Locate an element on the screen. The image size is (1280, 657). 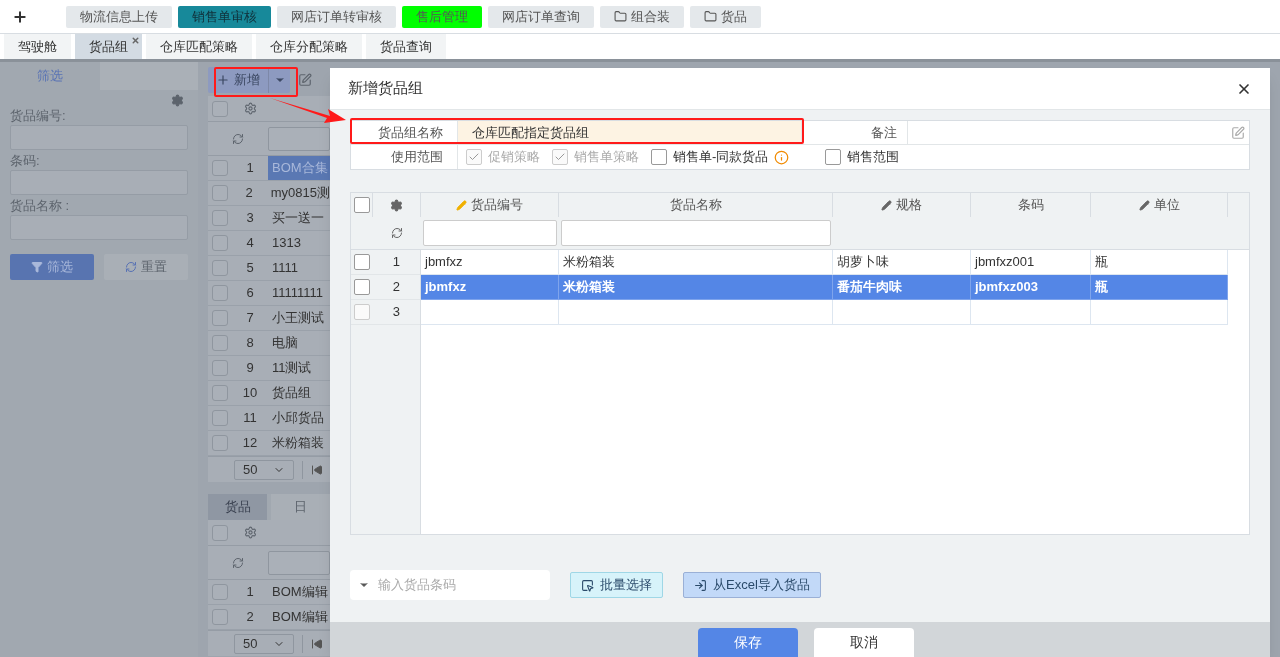
save-button: 保存 is located at coordinates (748, 642).